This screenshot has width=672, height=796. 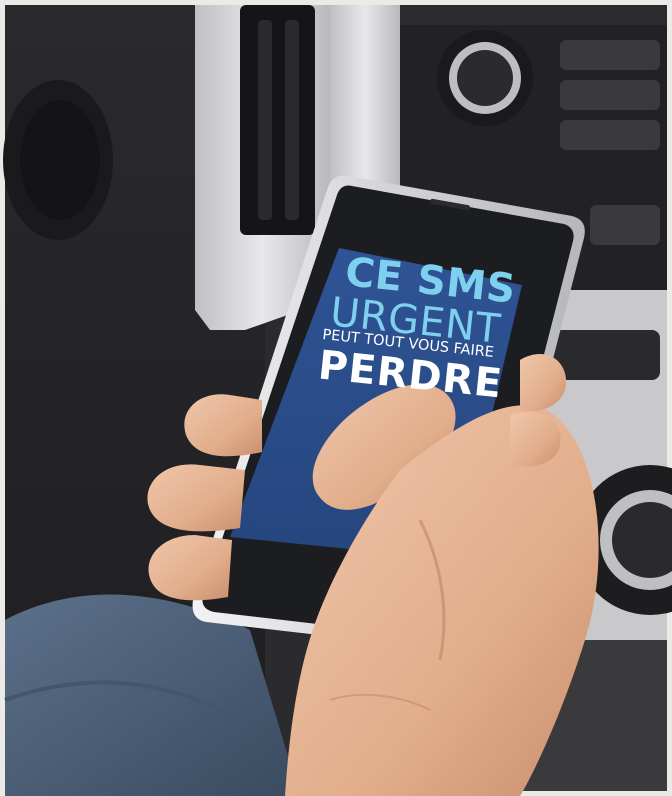 I want to click on center-air-vent, so click(x=277, y=120).